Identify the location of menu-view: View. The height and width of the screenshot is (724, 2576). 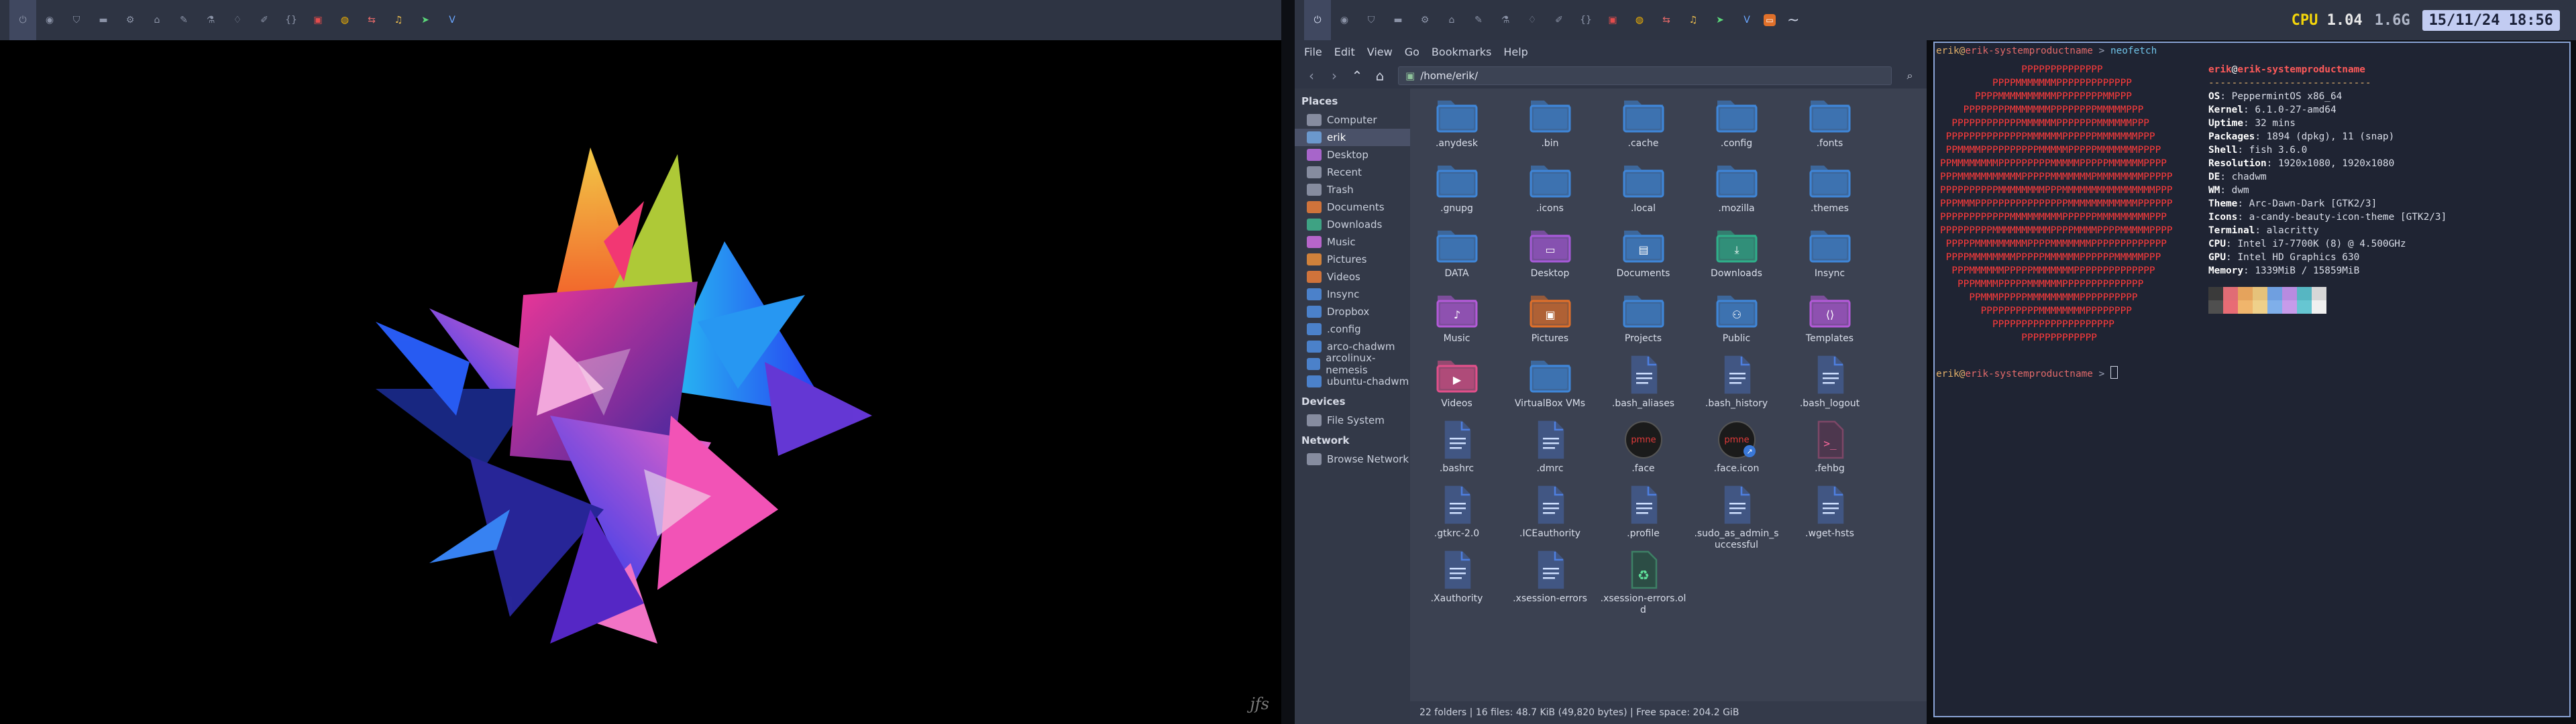
(1380, 52).